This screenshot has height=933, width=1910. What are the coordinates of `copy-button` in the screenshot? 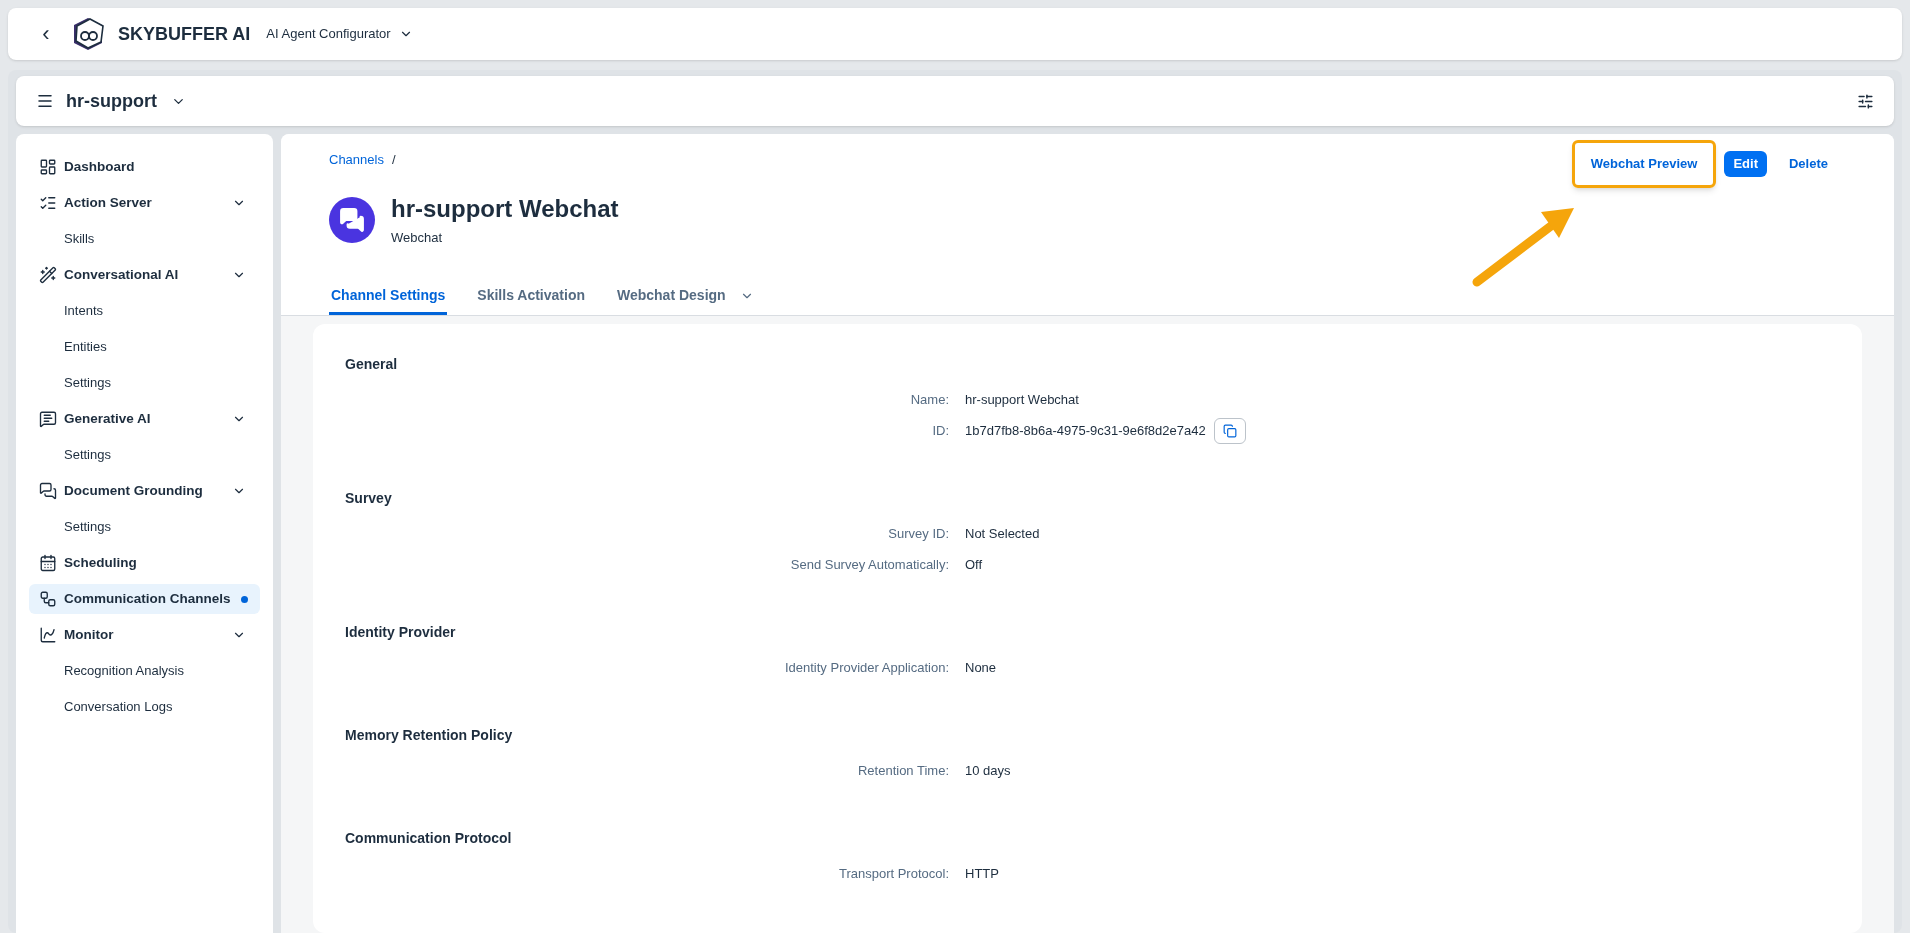 It's located at (1229, 431).